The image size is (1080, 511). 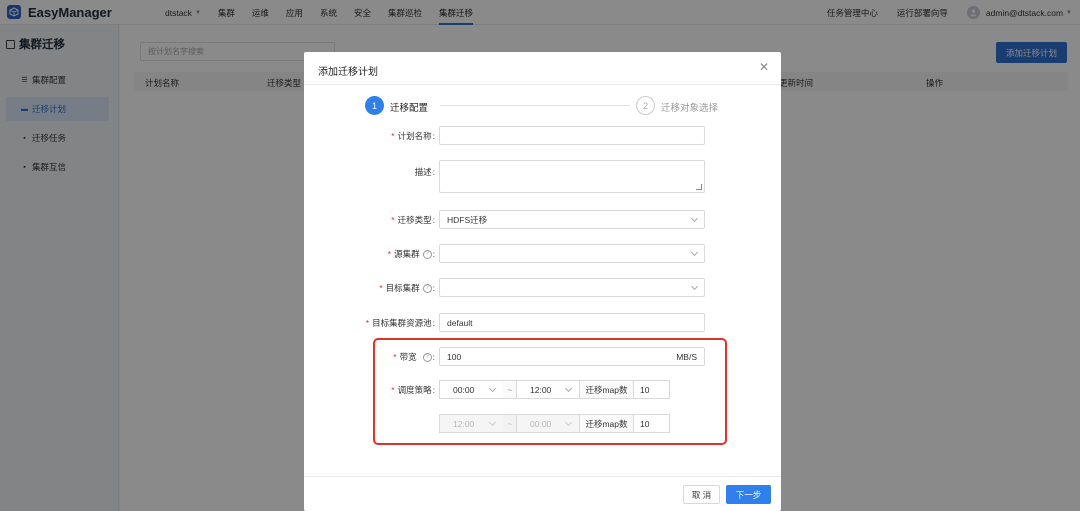 What do you see at coordinates (645, 105) in the screenshot?
I see `step-2-number: 2` at bounding box center [645, 105].